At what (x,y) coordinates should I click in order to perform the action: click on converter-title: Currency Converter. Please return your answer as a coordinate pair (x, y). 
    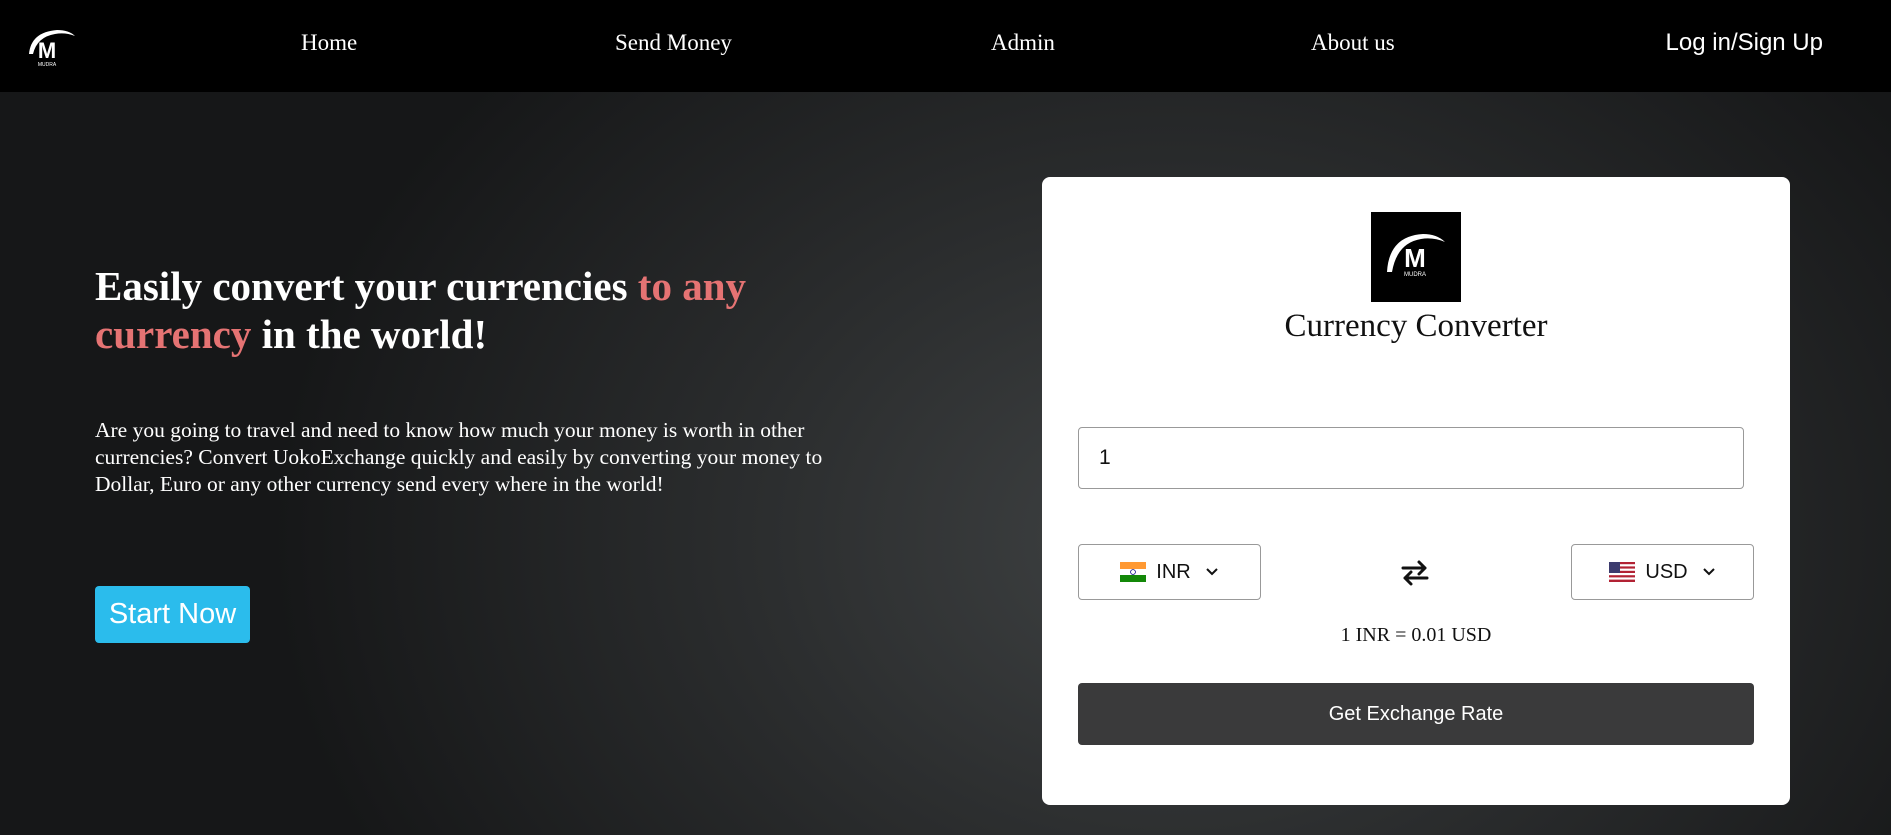
    Looking at the image, I should click on (1416, 326).